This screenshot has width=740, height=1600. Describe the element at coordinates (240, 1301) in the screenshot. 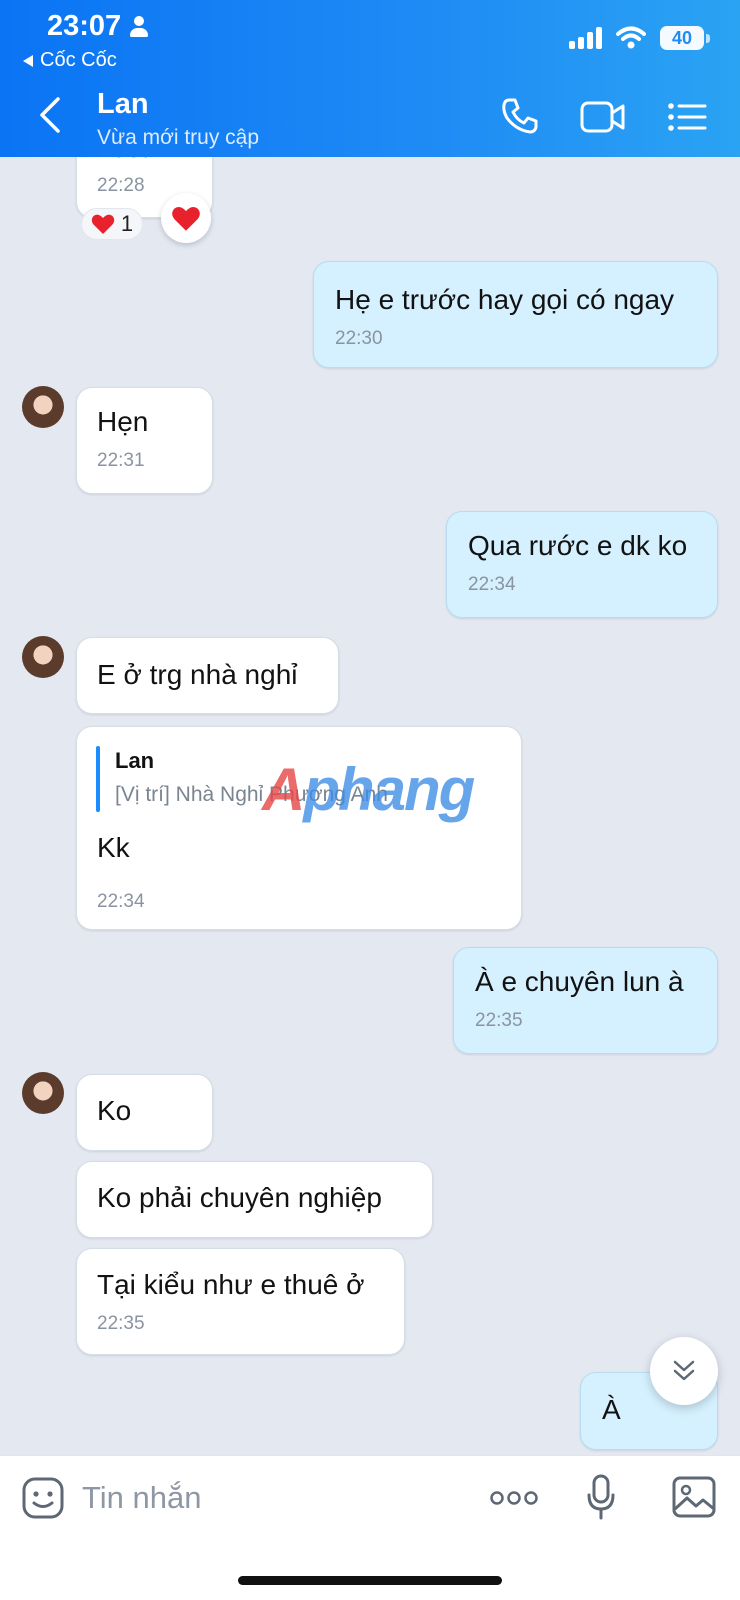

I see `message-bubble-incoming: Tại kiểu như e thuê ở 22:35` at that location.